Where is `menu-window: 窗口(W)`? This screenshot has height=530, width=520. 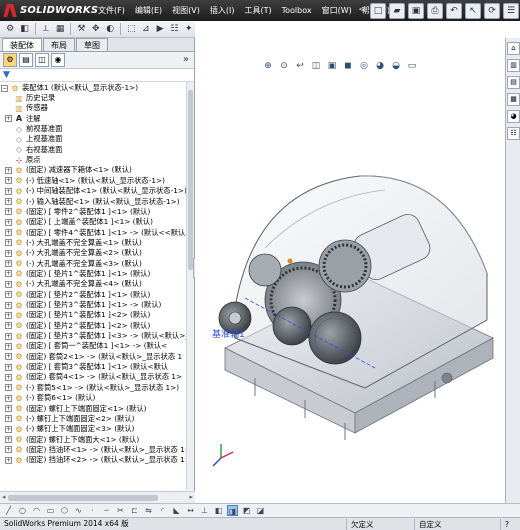 menu-window: 窗口(W) is located at coordinates (337, 10).